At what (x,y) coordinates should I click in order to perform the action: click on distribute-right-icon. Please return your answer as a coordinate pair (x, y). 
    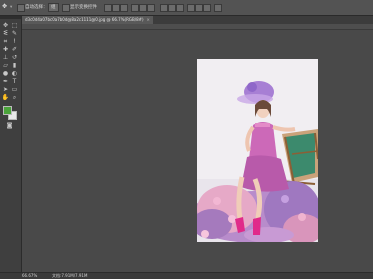
    Looking at the image, I should click on (207, 8).